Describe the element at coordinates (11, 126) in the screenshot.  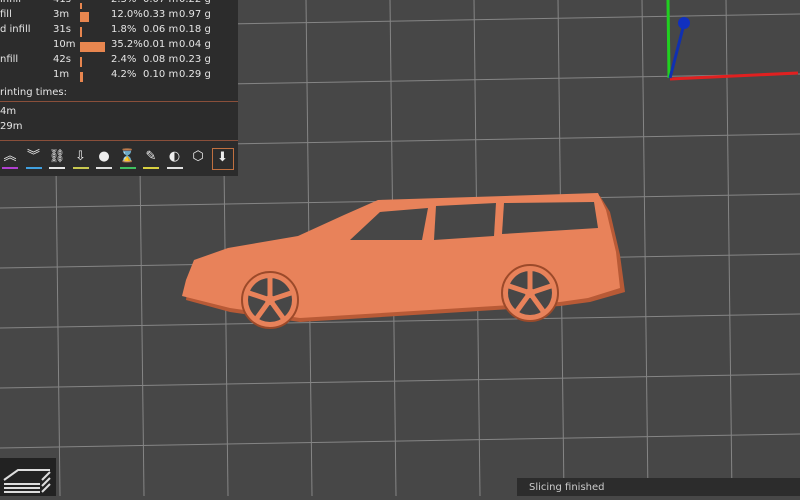
I see `print-time-stealth: 29m` at that location.